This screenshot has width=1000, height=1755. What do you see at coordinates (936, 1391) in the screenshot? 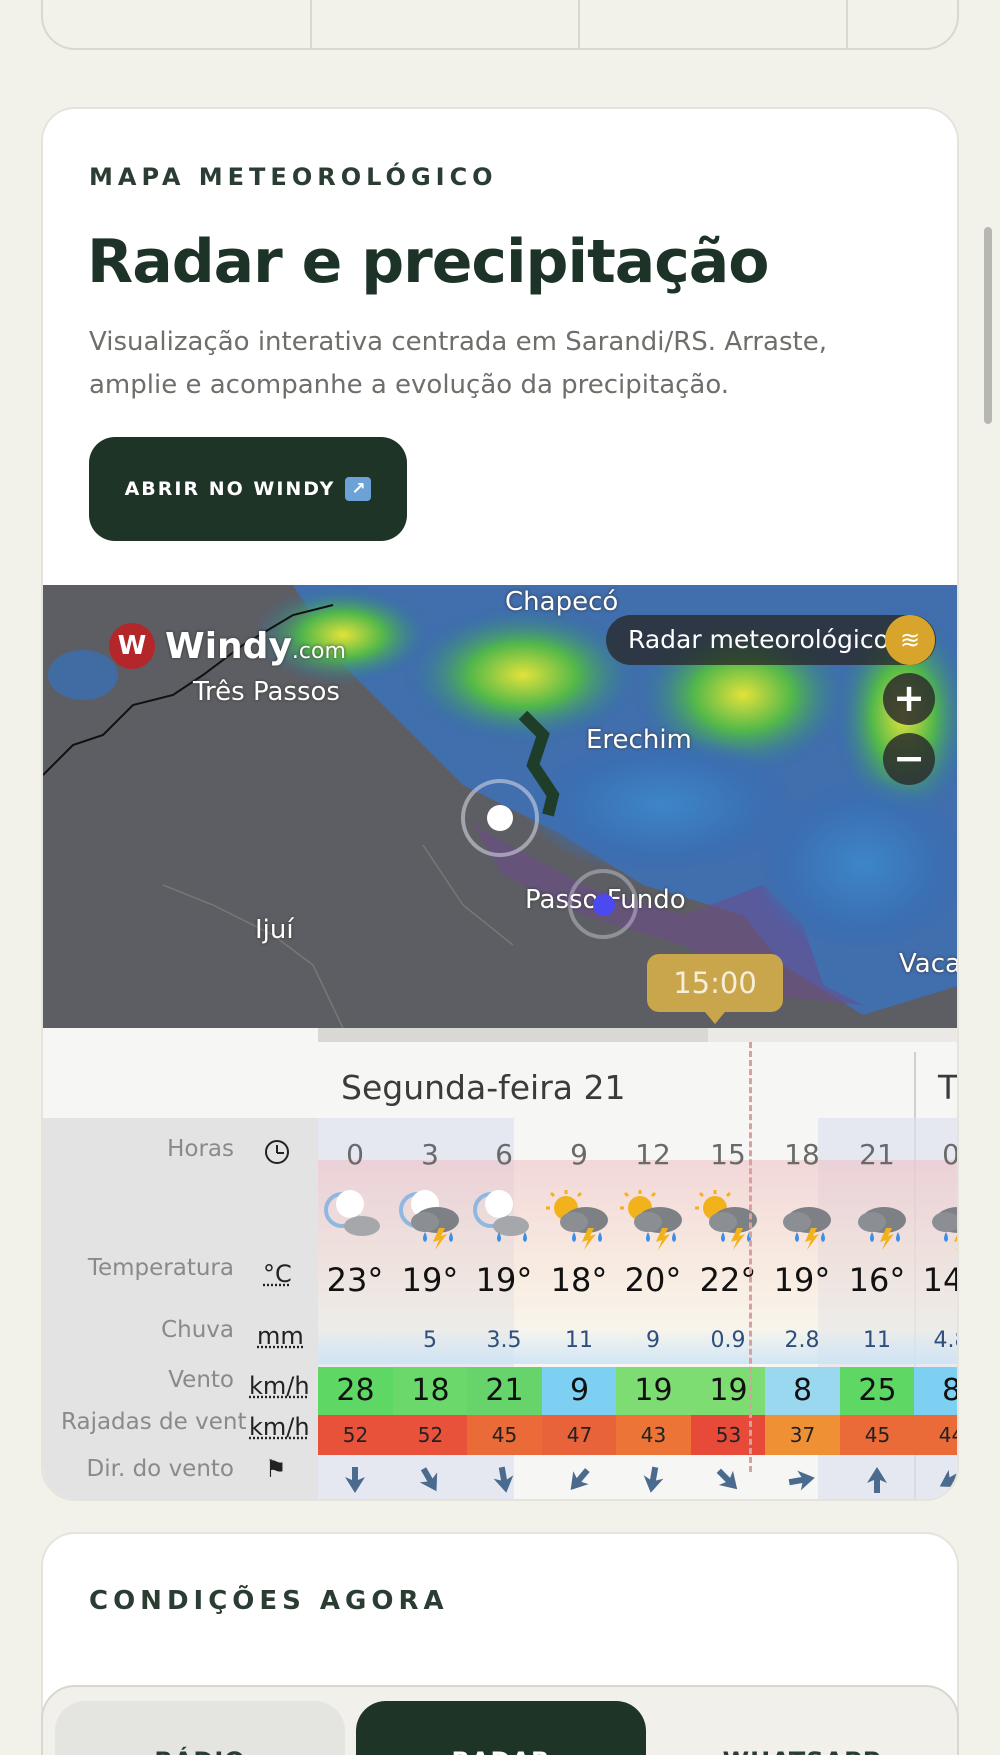
I see `forecast-wind: 8` at bounding box center [936, 1391].